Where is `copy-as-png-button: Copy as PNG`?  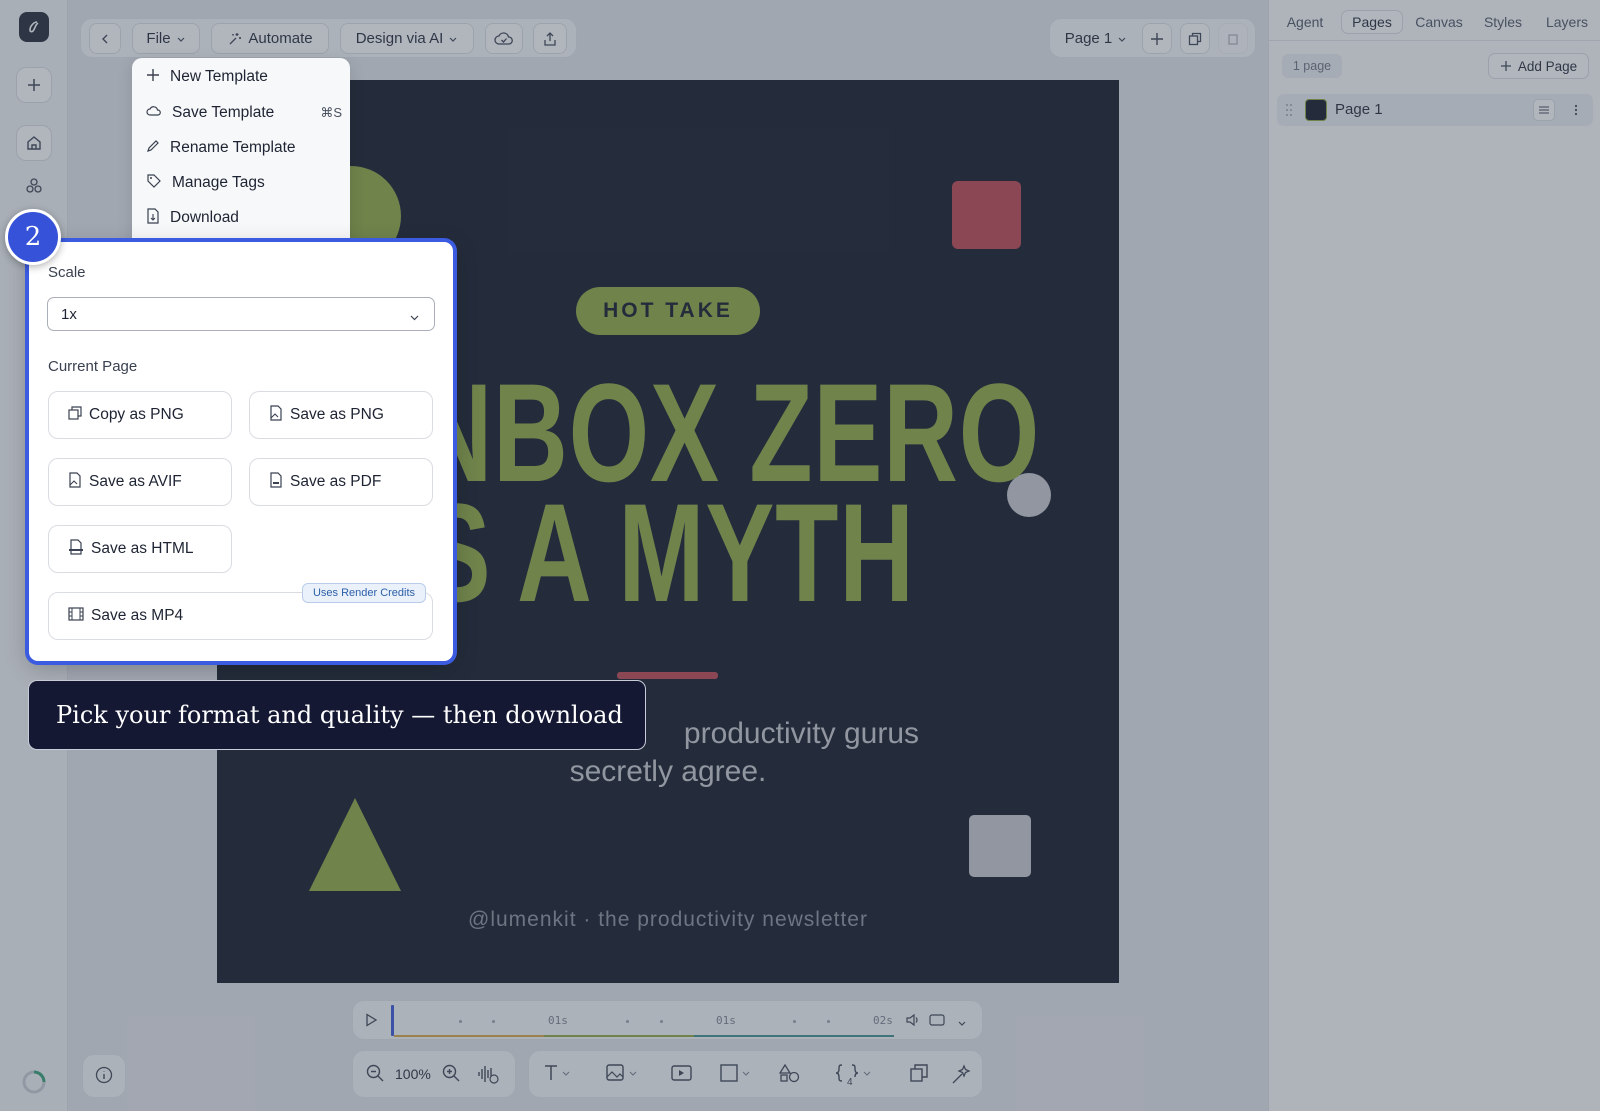
copy-as-png-button: Copy as PNG is located at coordinates (140, 415).